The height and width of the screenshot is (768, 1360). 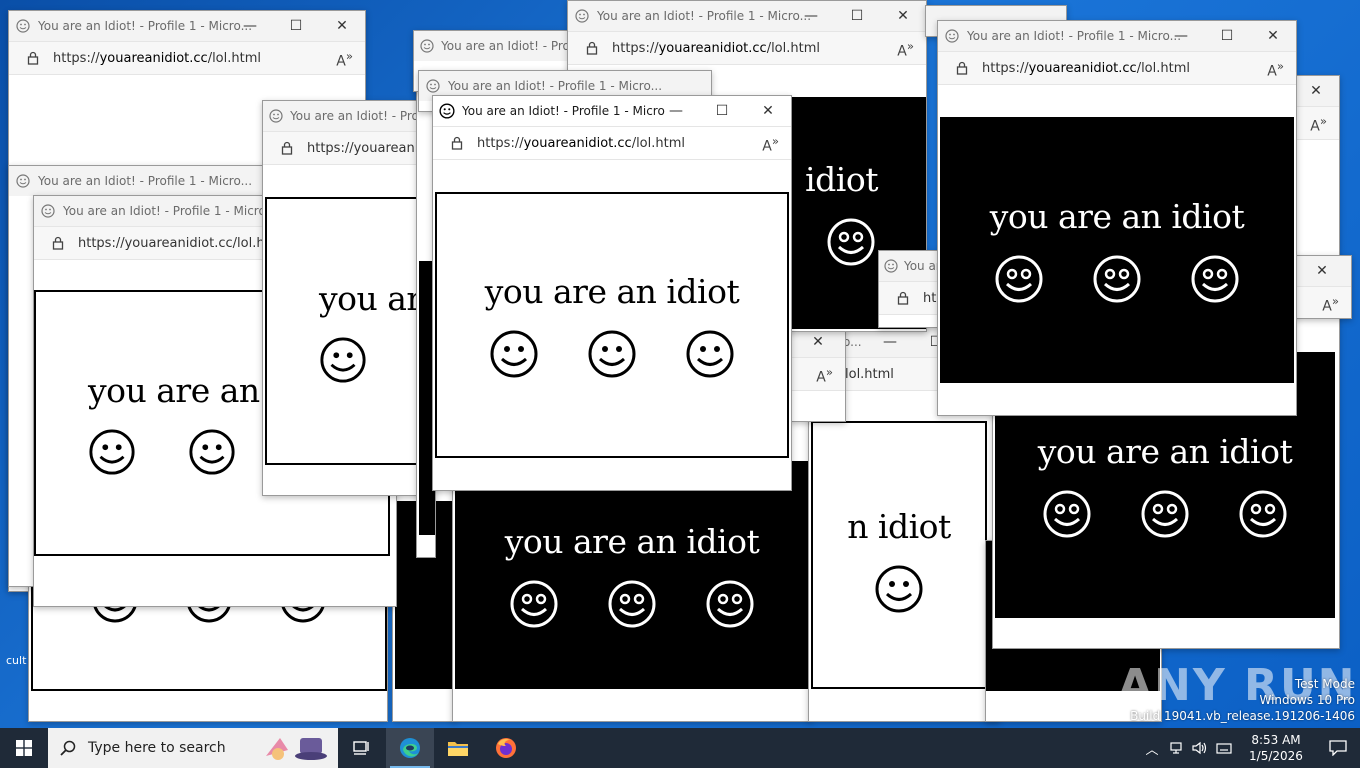 What do you see at coordinates (1276, 748) in the screenshot?
I see `taskbar-clock: 8:53 AM 1/5/2026` at bounding box center [1276, 748].